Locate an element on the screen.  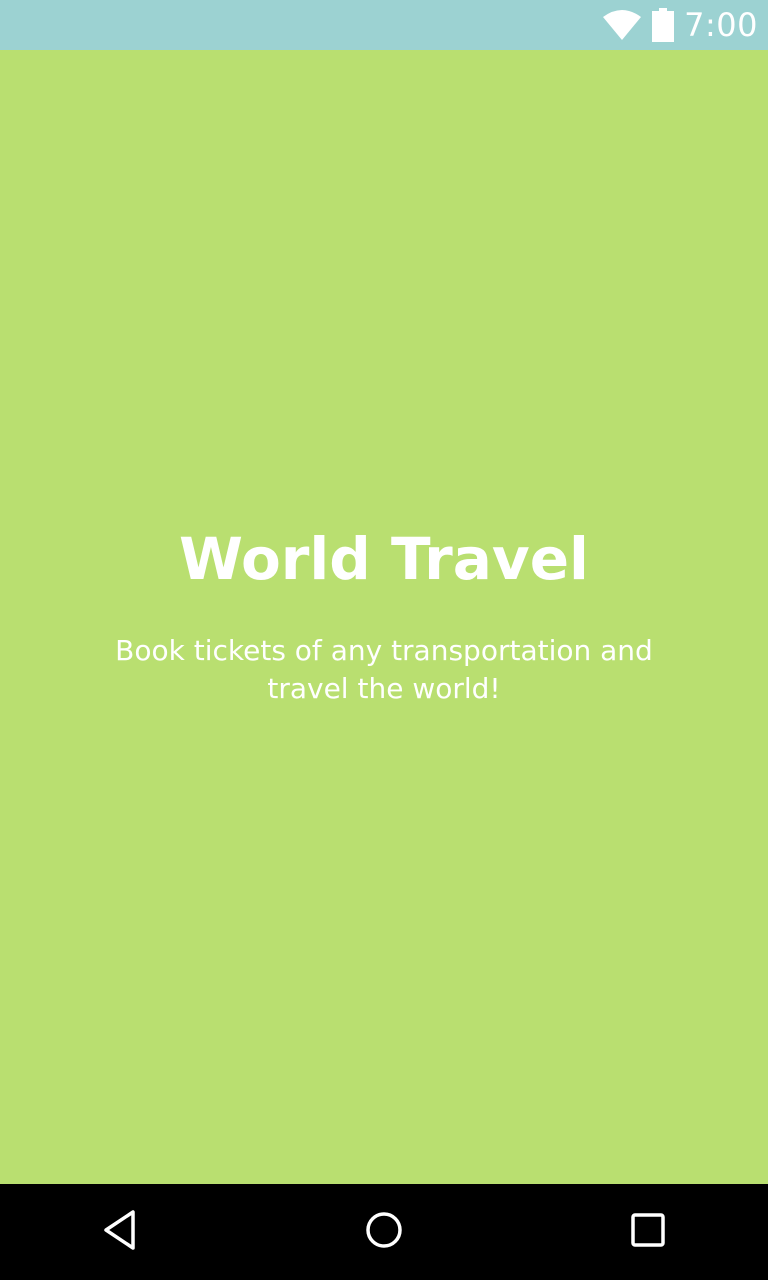
battery-icon is located at coordinates (663, 25).